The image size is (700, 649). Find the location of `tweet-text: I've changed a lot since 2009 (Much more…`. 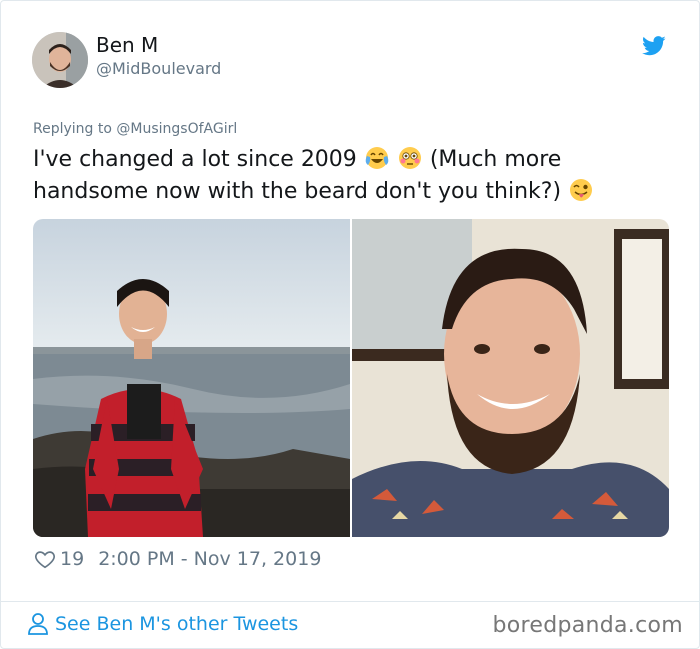

tweet-text: I've changed a lot since 2009 (Much more… is located at coordinates (353, 176).